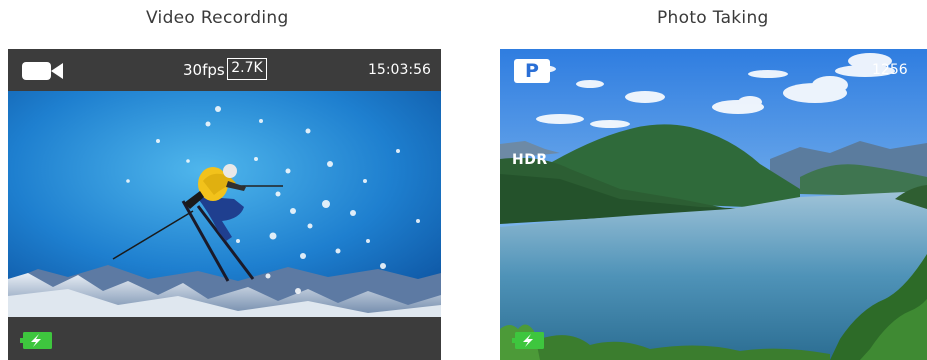 Image resolution: width=927 pixels, height=360 pixels. Describe the element at coordinates (713, 18) in the screenshot. I see `photo-taking-caption: Photo Taking` at that location.